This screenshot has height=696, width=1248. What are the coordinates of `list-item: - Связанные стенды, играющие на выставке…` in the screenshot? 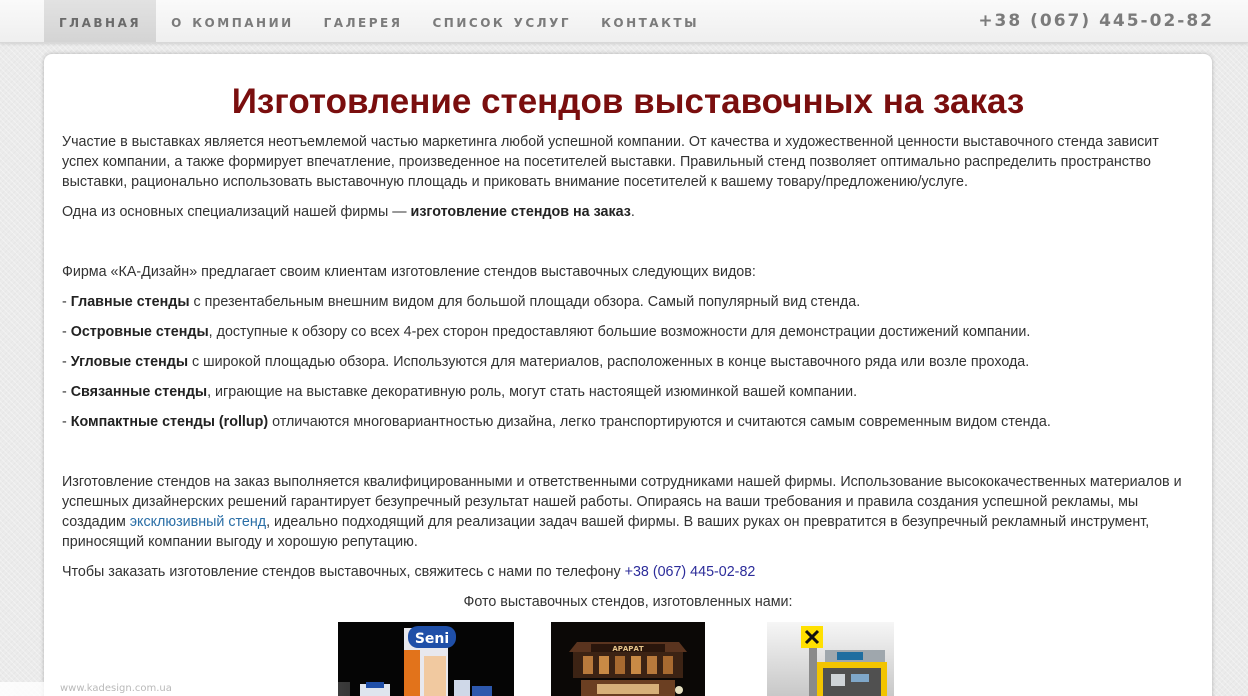 It's located at (628, 392).